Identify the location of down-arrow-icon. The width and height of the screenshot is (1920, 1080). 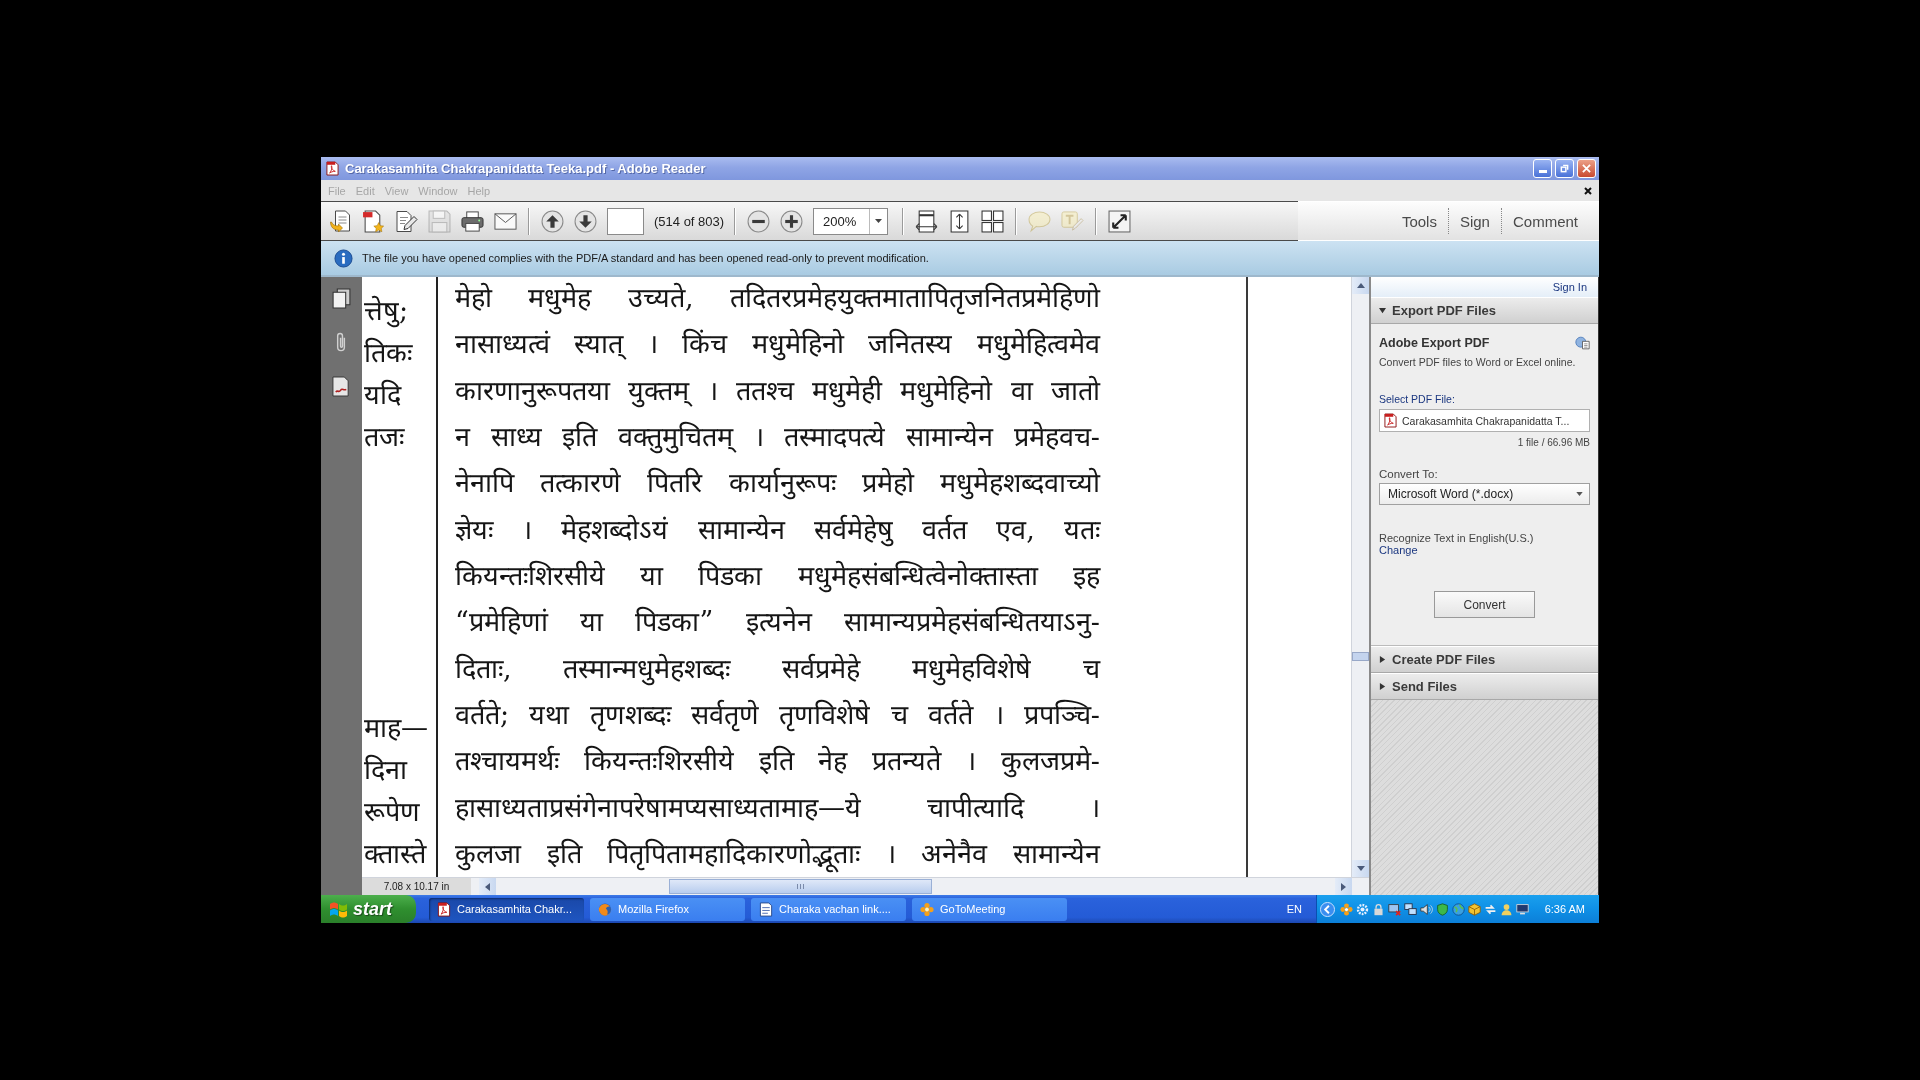
(1360, 868).